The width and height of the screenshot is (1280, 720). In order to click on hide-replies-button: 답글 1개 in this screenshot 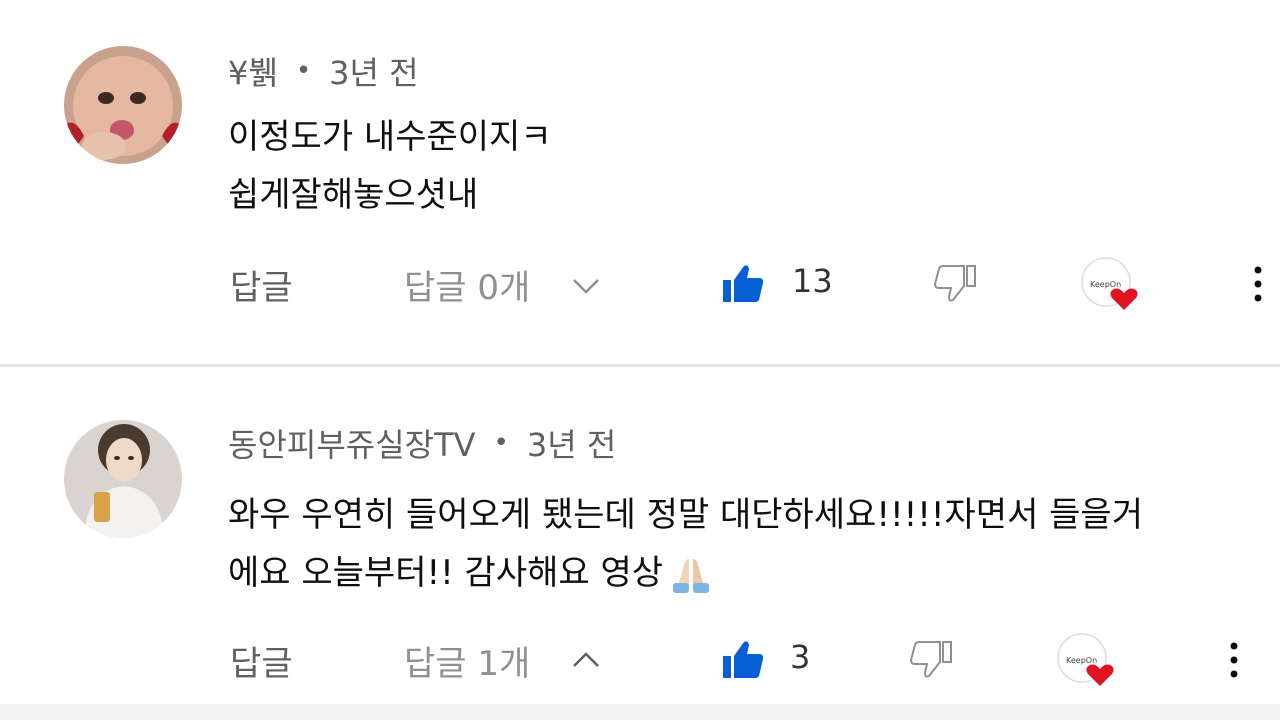, I will do `click(503, 660)`.